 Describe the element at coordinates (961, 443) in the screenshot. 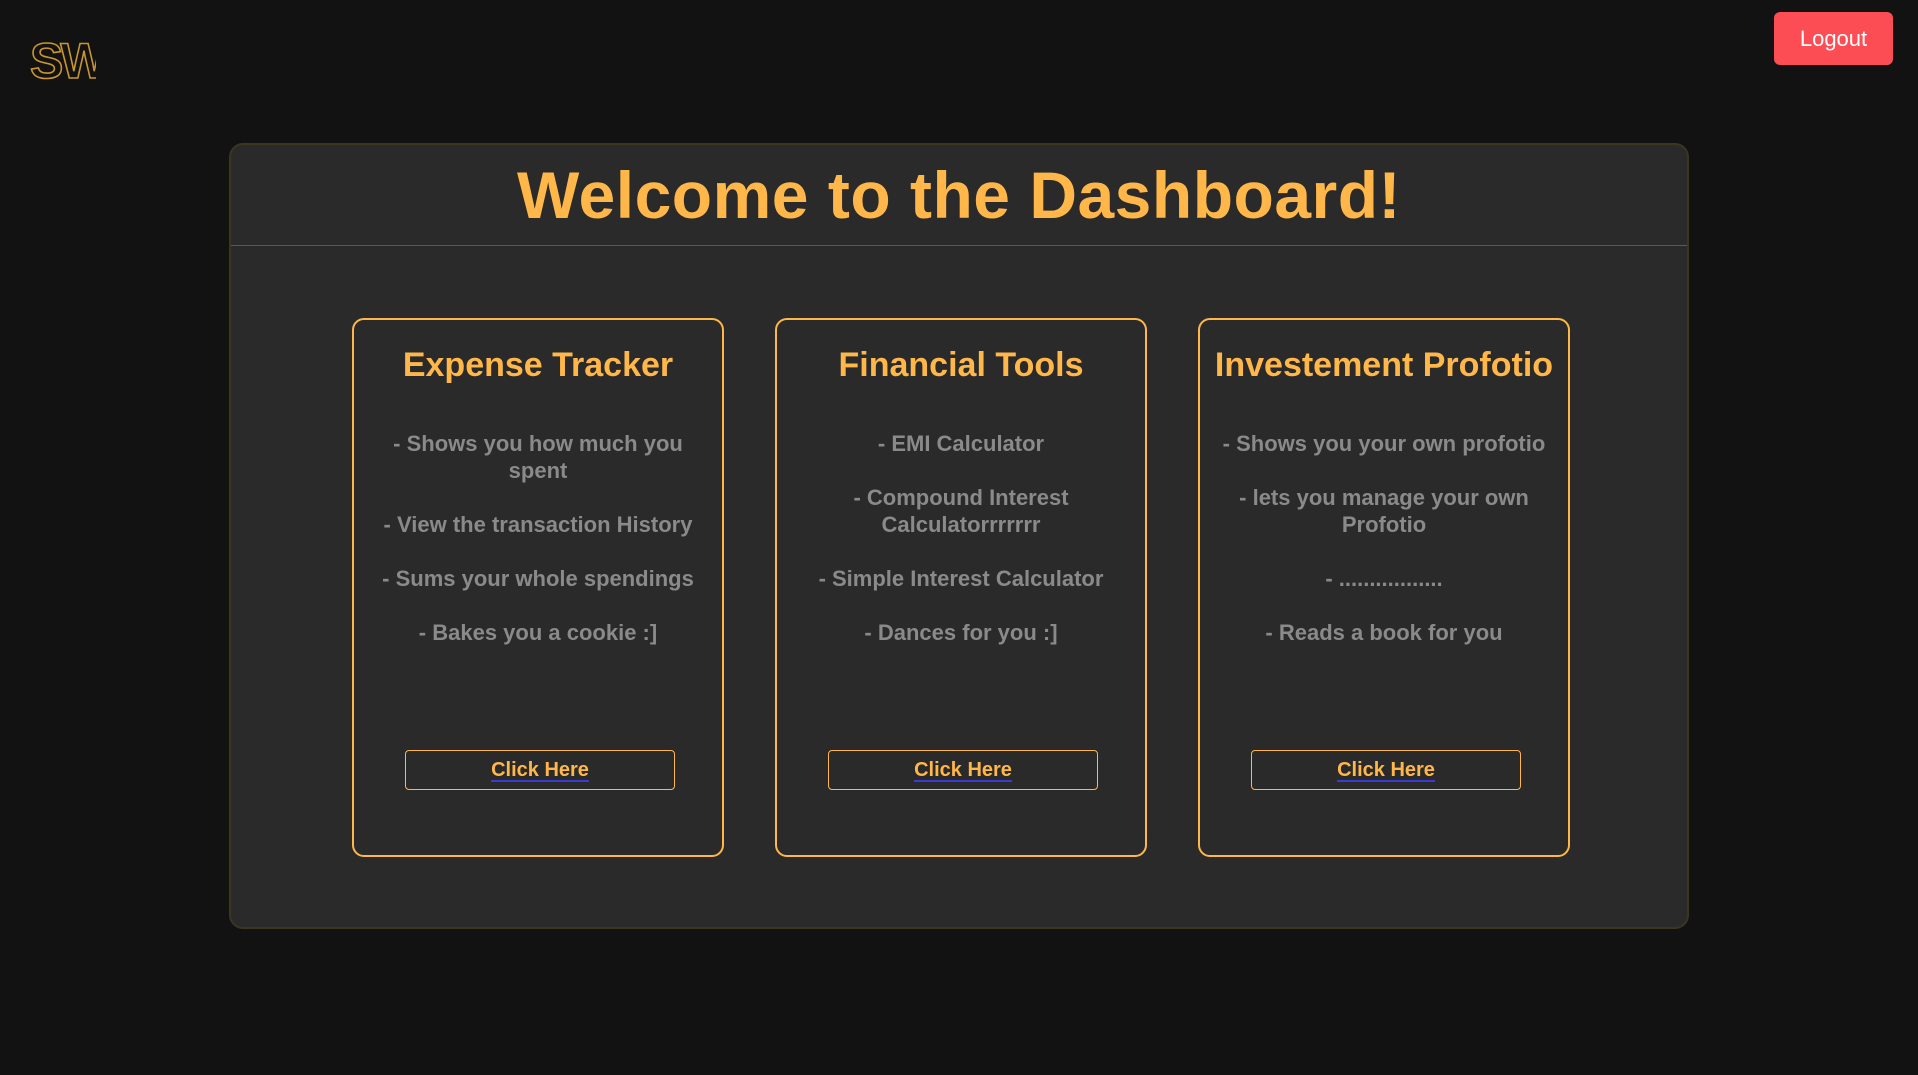

I see `feature-item: - EMI Calculator` at that location.